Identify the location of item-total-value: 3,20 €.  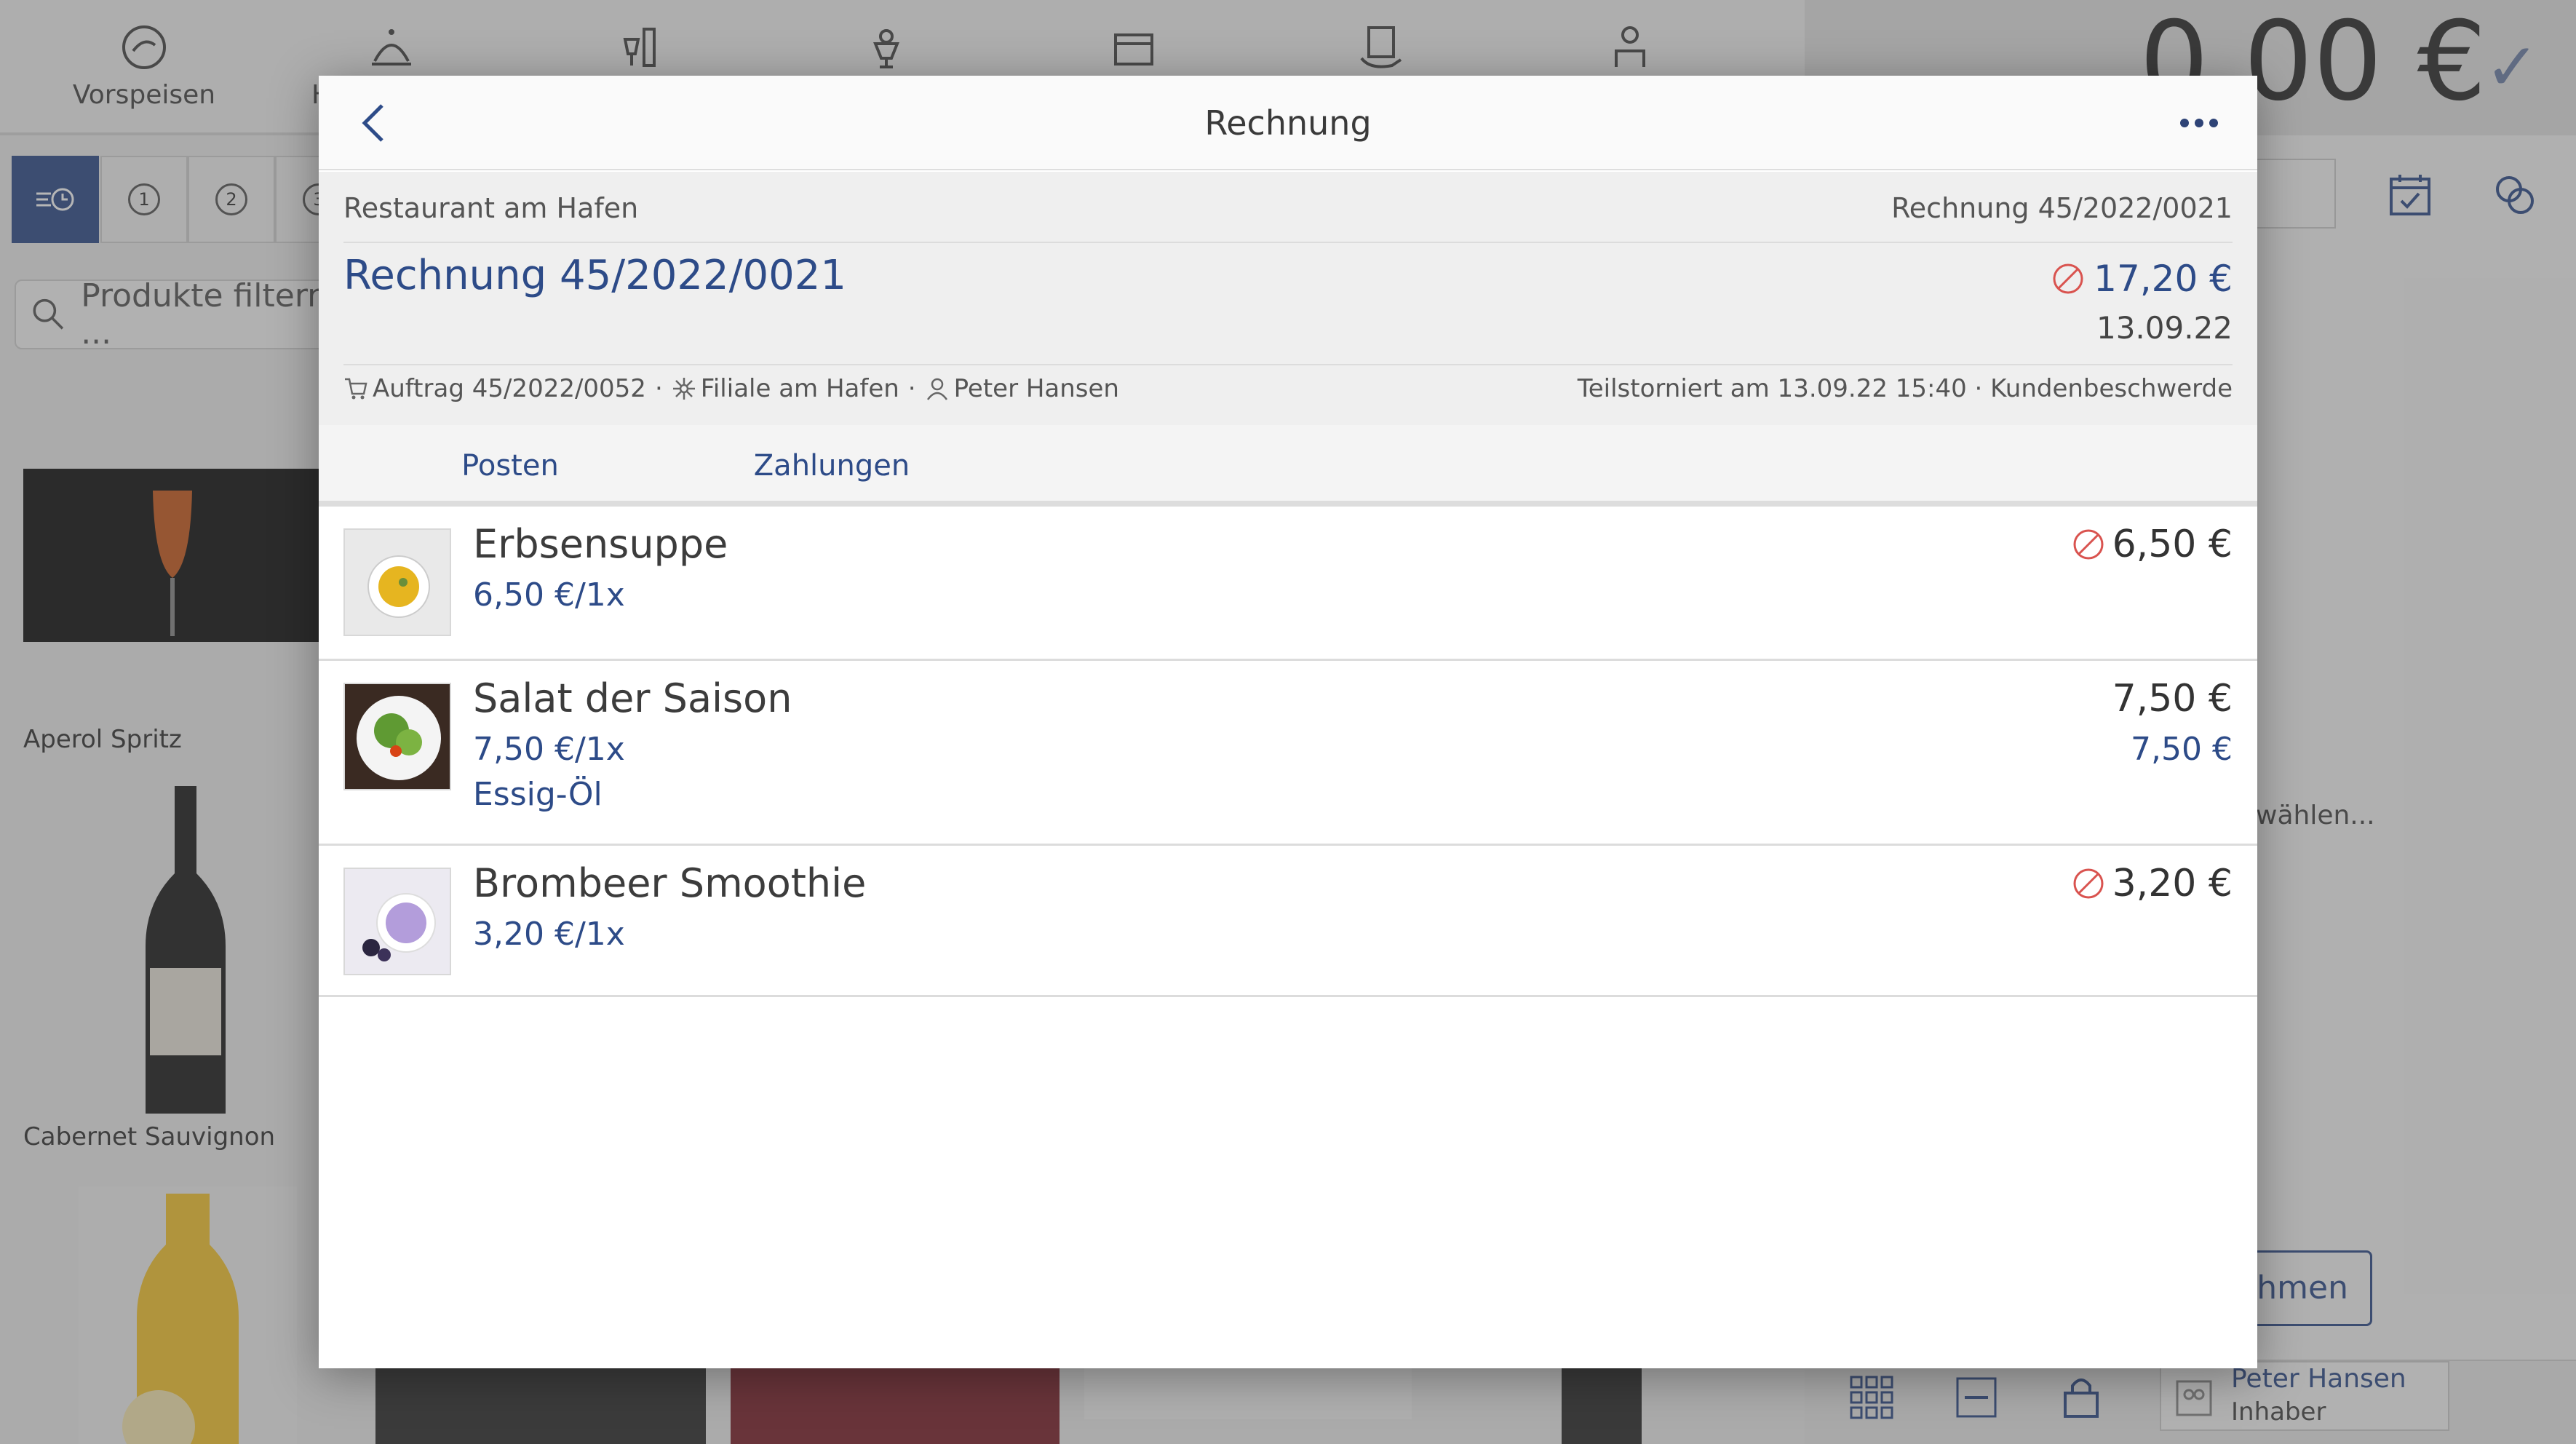
(2172, 883).